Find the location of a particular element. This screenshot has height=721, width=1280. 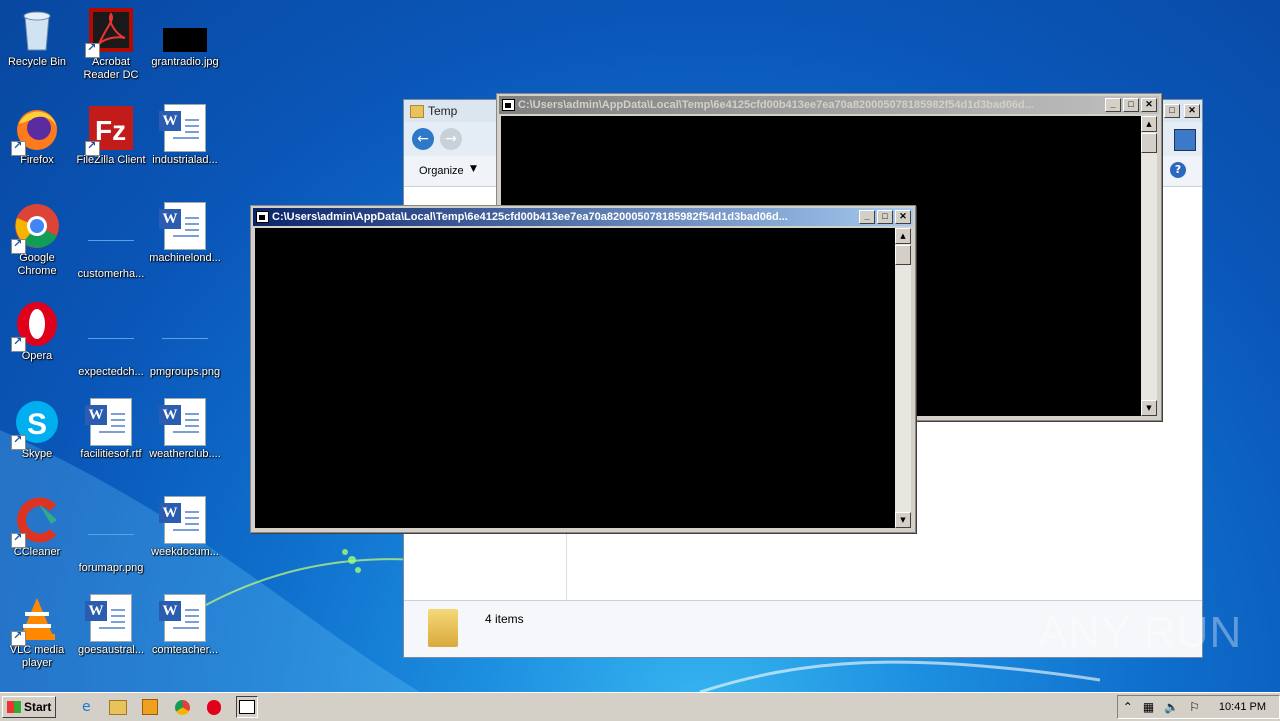

skype-icon: S is located at coordinates (36, 424).